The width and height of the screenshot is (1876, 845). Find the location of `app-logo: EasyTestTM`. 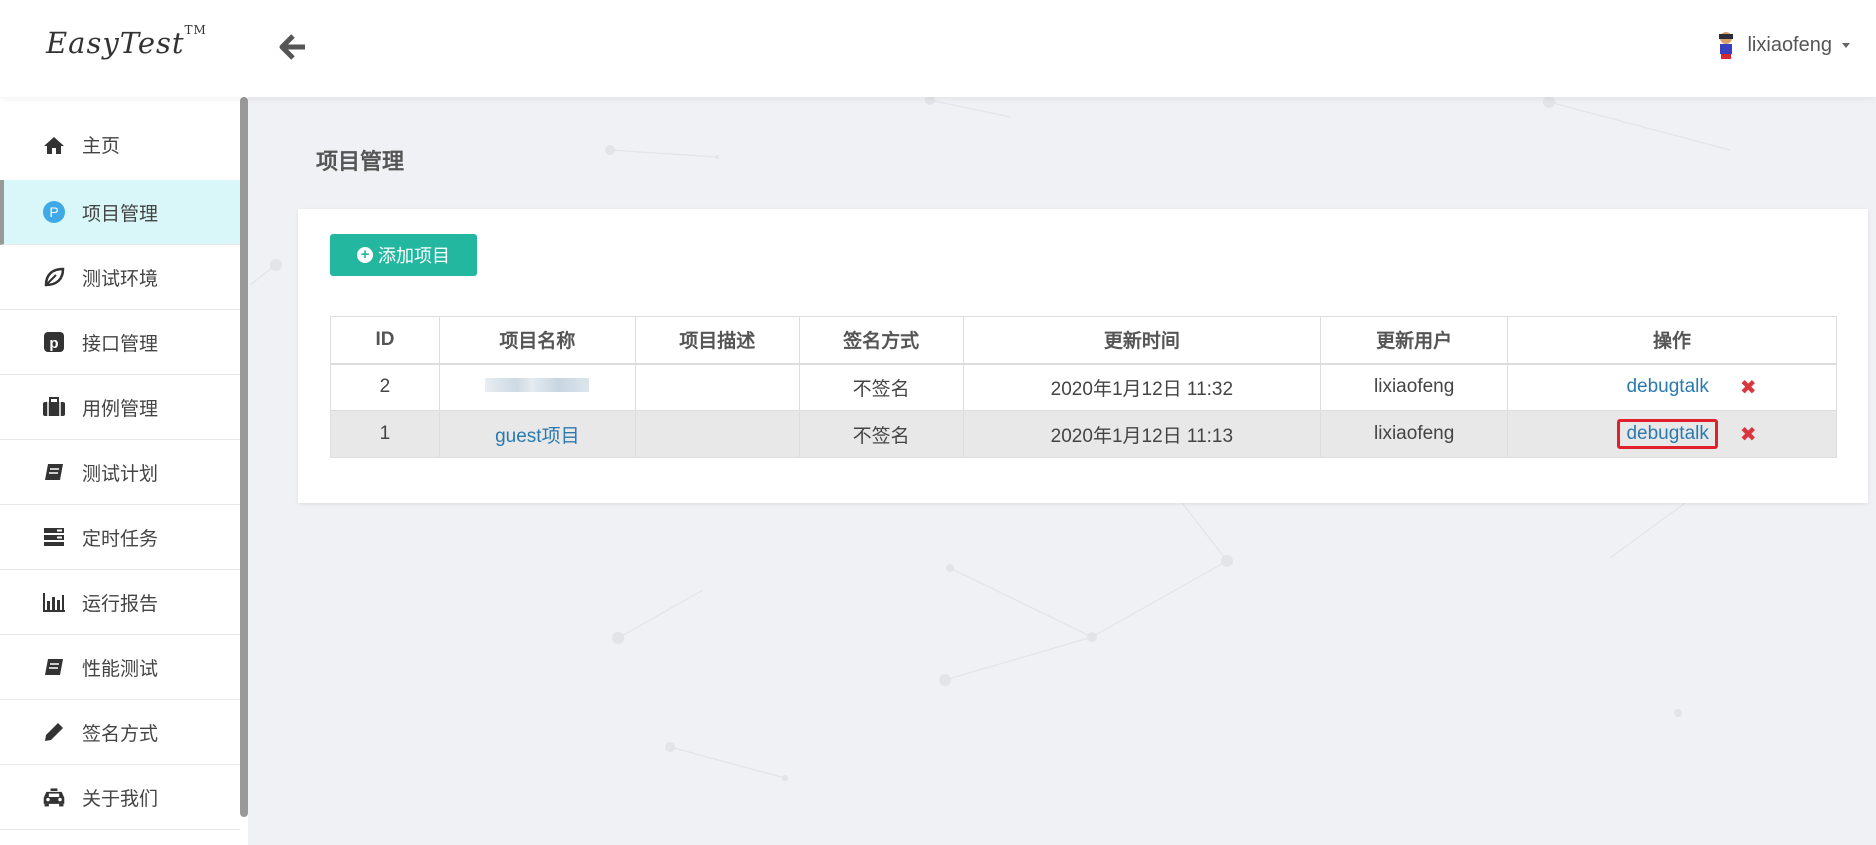

app-logo: EasyTestTM is located at coordinates (126, 41).